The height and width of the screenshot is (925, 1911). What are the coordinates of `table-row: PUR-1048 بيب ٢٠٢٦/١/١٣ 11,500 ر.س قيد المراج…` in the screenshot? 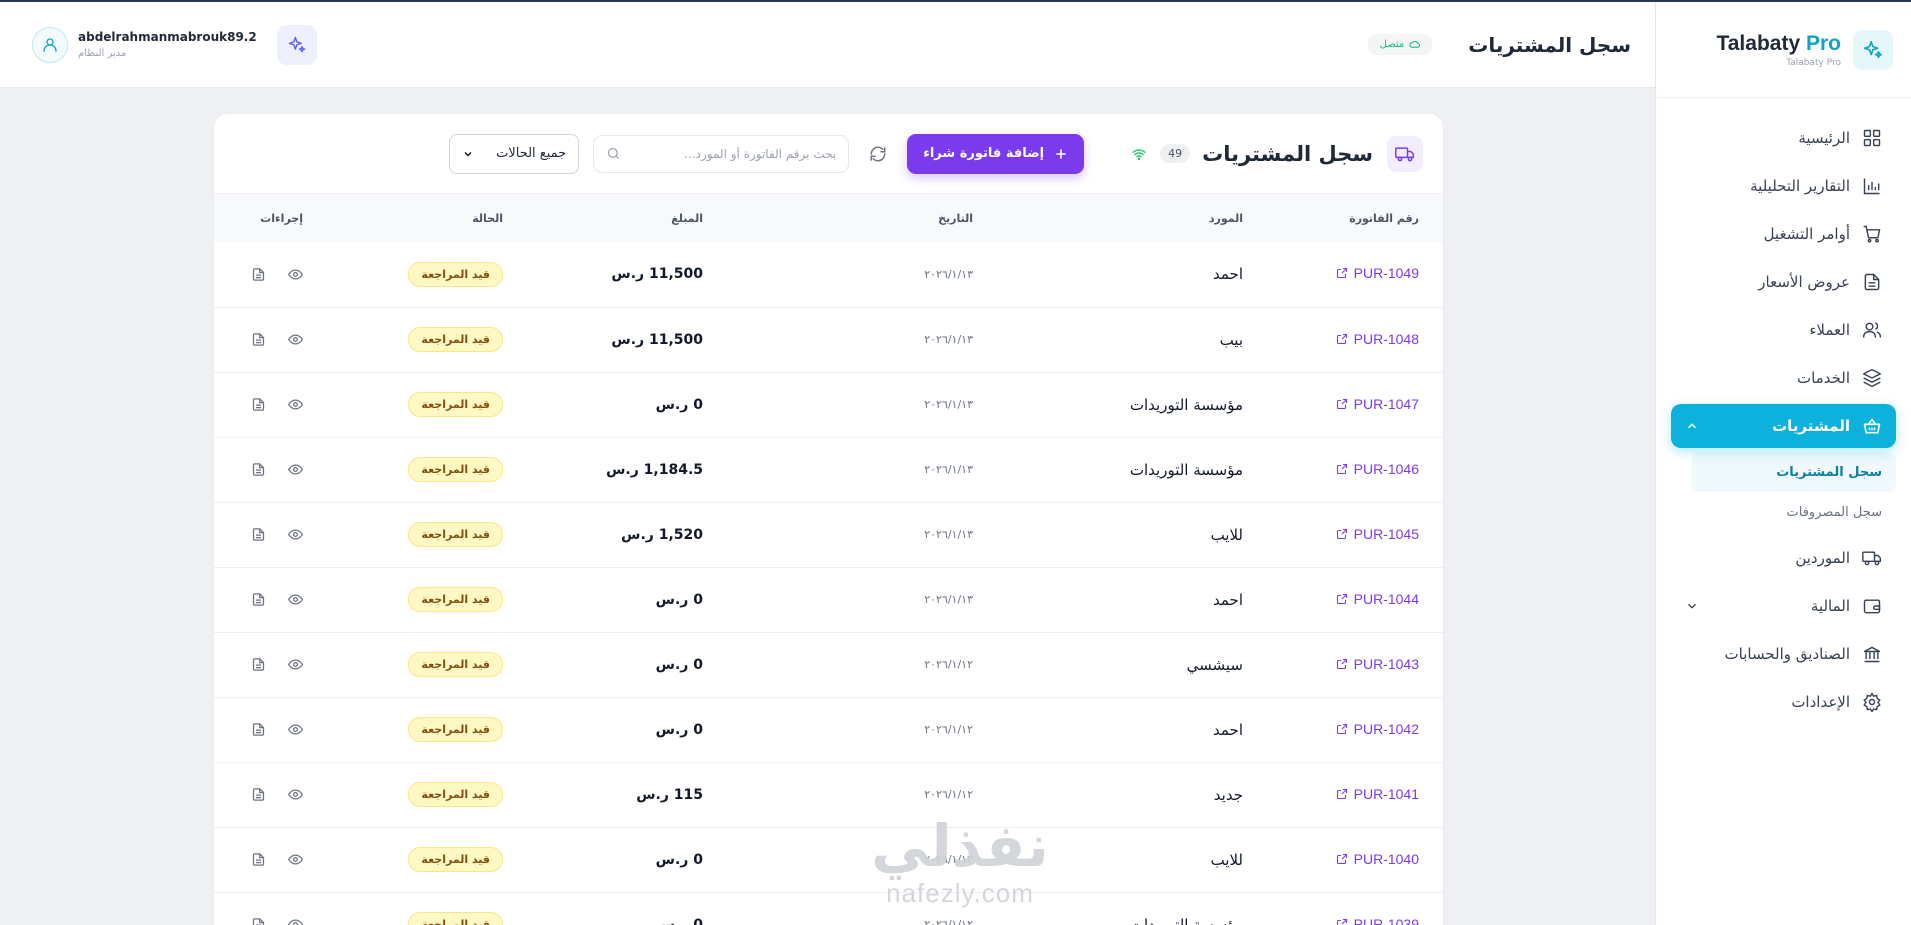 It's located at (828, 339).